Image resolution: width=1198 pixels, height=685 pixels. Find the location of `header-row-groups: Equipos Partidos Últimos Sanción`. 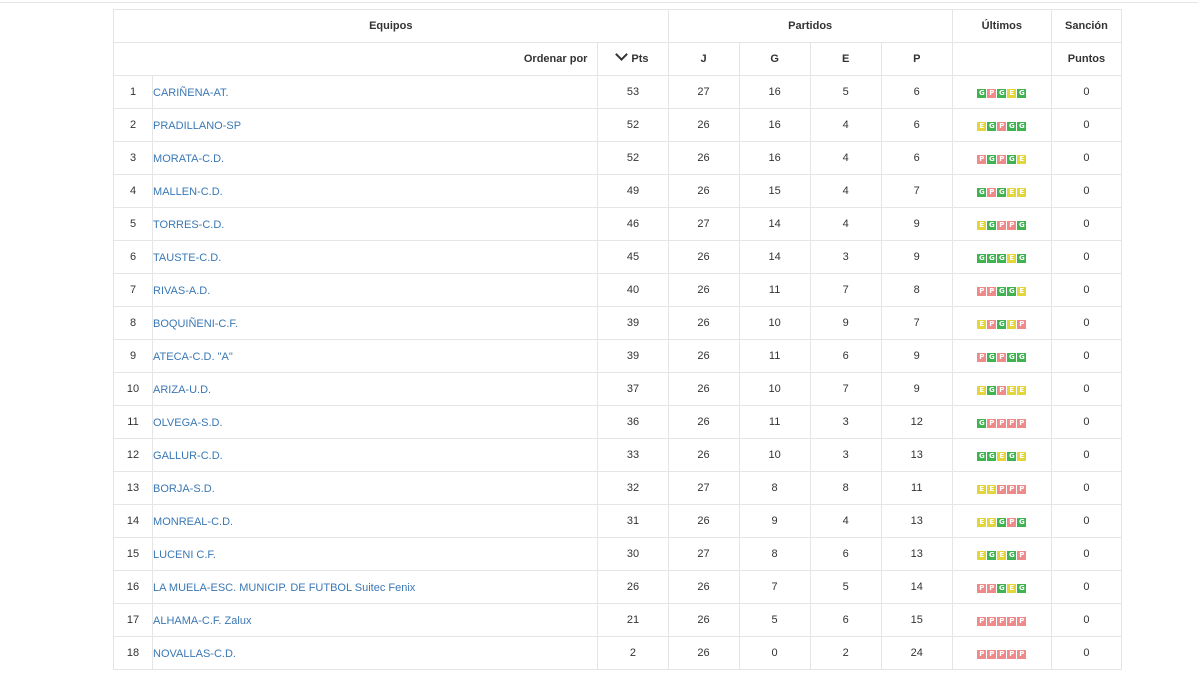

header-row-groups: Equipos Partidos Últimos Sanción is located at coordinates (618, 26).